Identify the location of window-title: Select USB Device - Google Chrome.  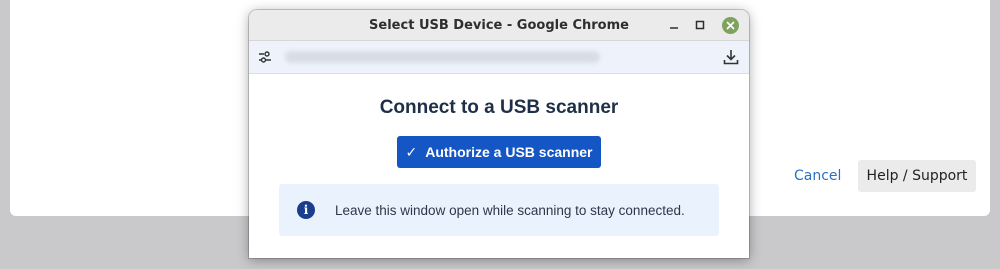
(499, 25).